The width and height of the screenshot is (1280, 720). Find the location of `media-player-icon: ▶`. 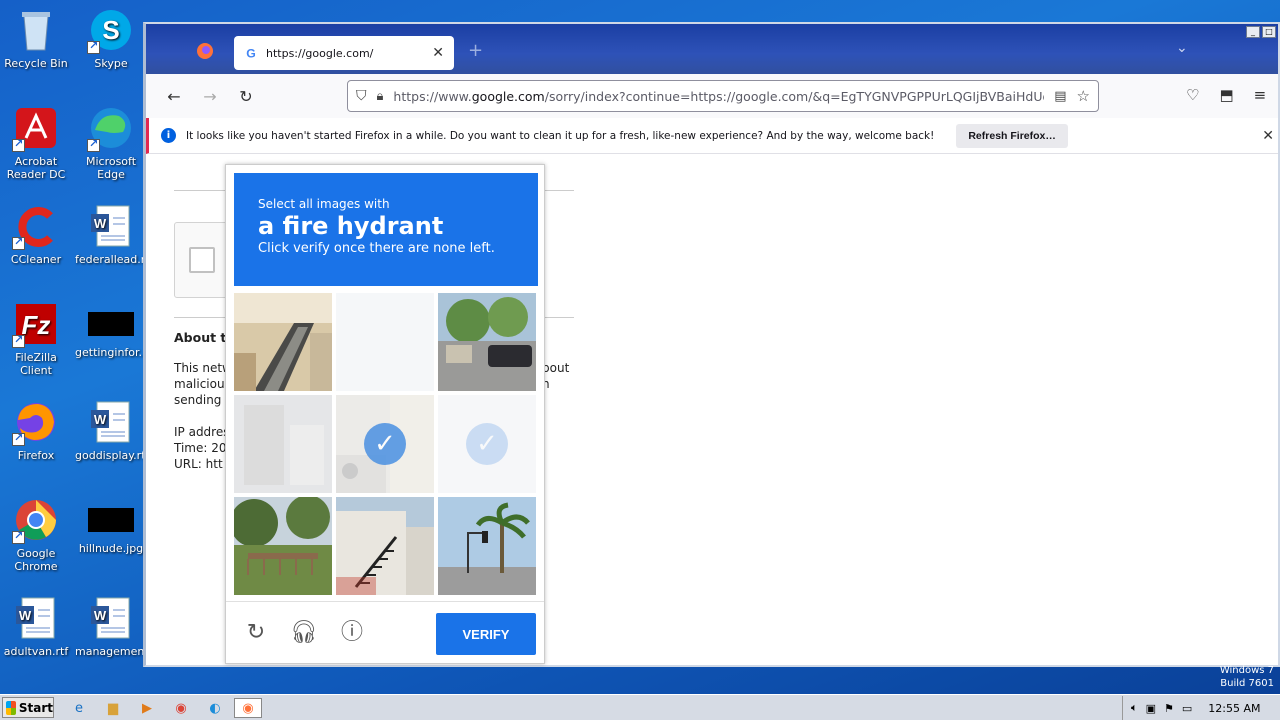

media-player-icon: ▶ is located at coordinates (147, 708).